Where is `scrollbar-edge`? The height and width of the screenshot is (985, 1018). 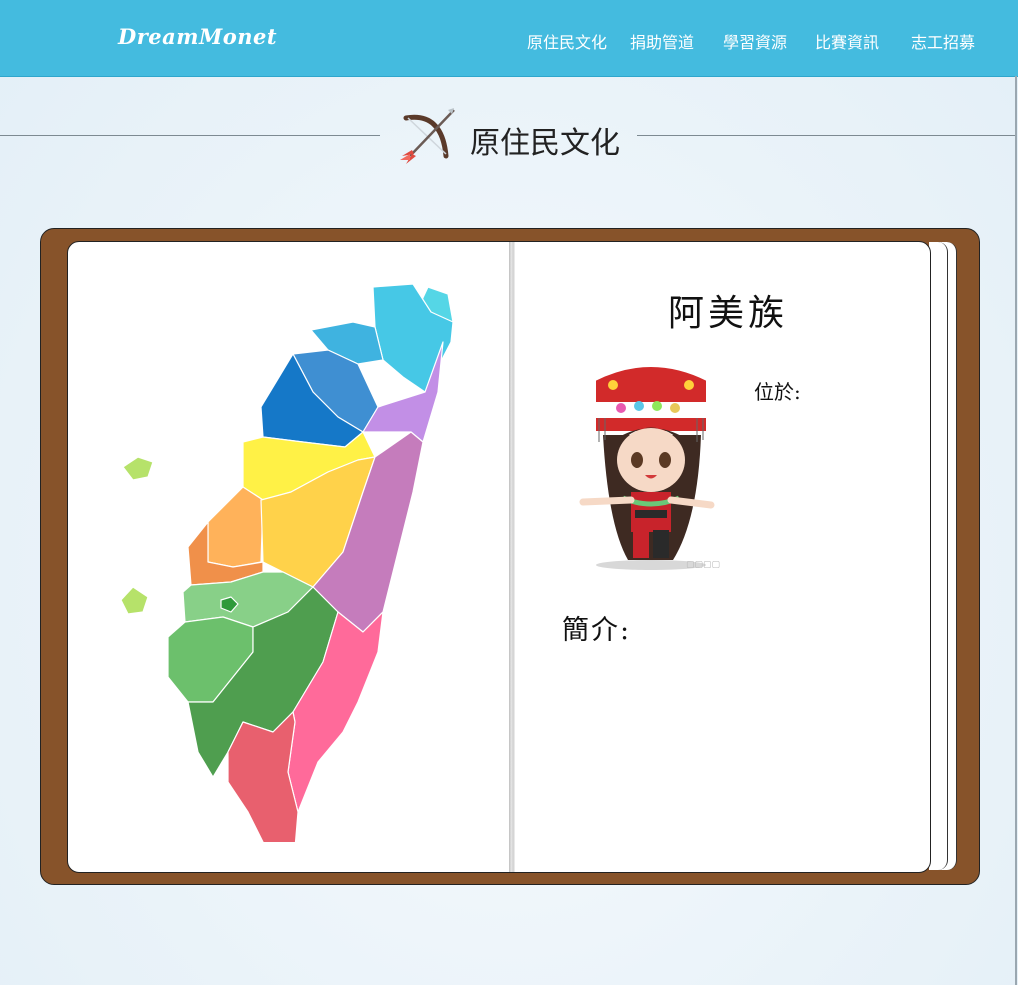 scrollbar-edge is located at coordinates (1016, 530).